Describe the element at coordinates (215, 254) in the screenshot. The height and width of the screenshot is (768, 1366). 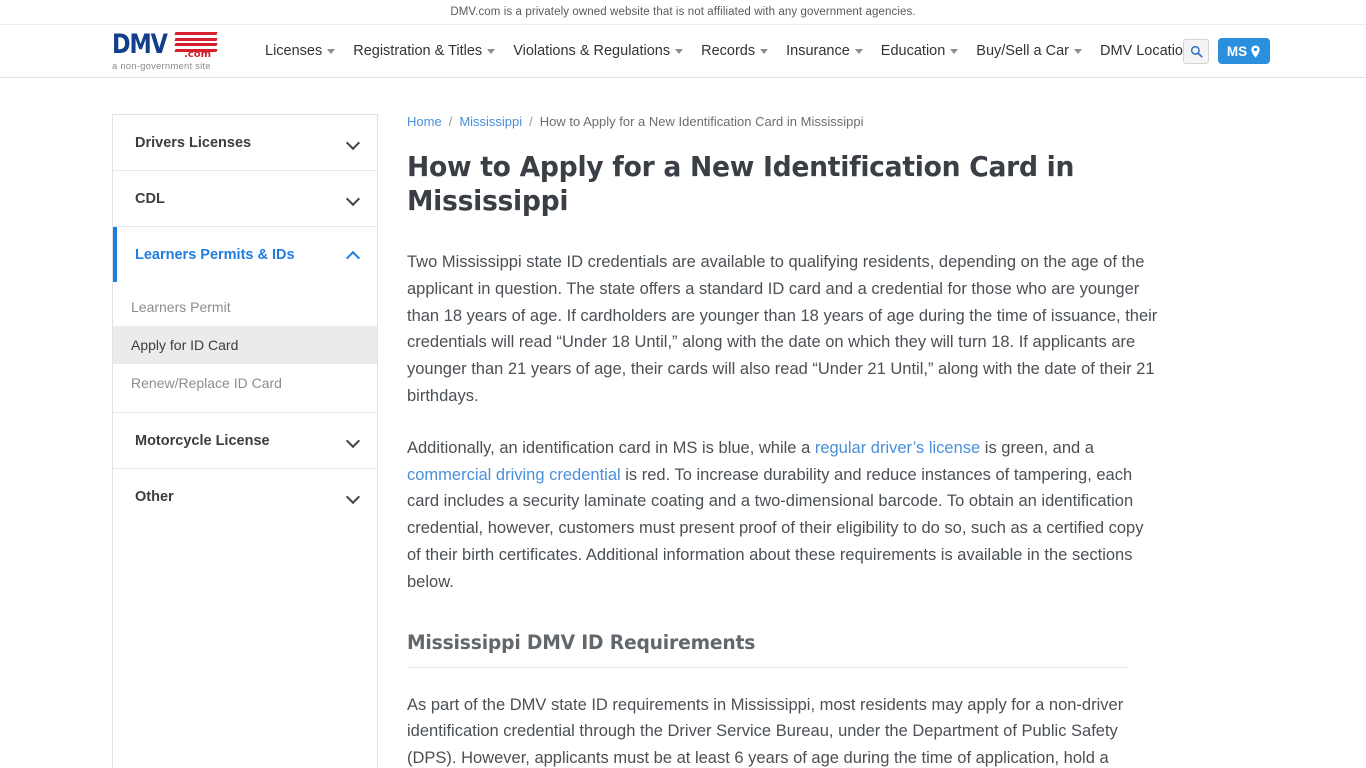
I see `sidebar-item-label: Learners Permits & IDs` at that location.